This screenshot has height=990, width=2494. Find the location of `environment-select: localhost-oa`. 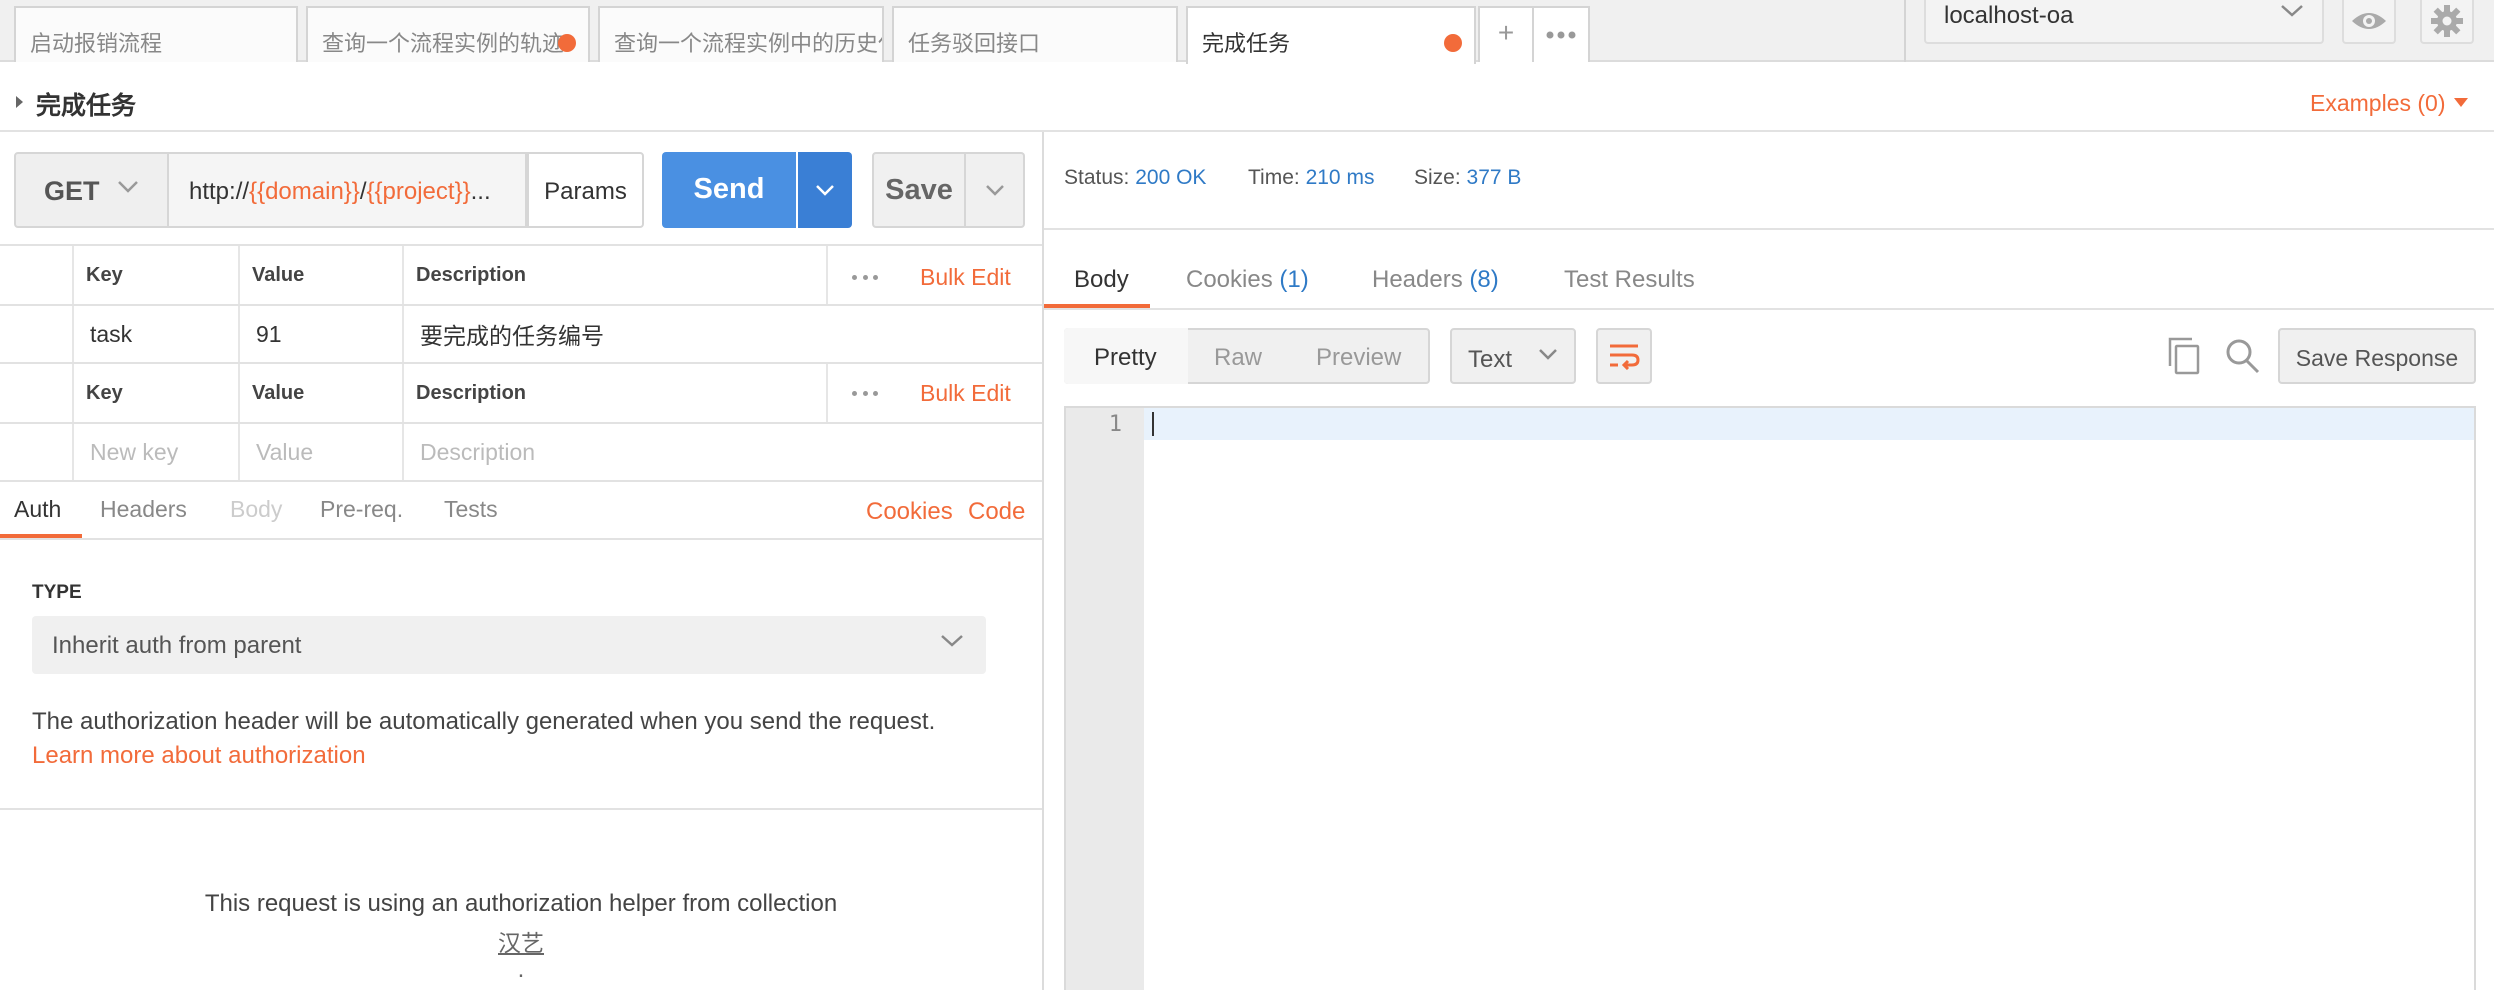

environment-select: localhost-oa is located at coordinates (2124, 22).